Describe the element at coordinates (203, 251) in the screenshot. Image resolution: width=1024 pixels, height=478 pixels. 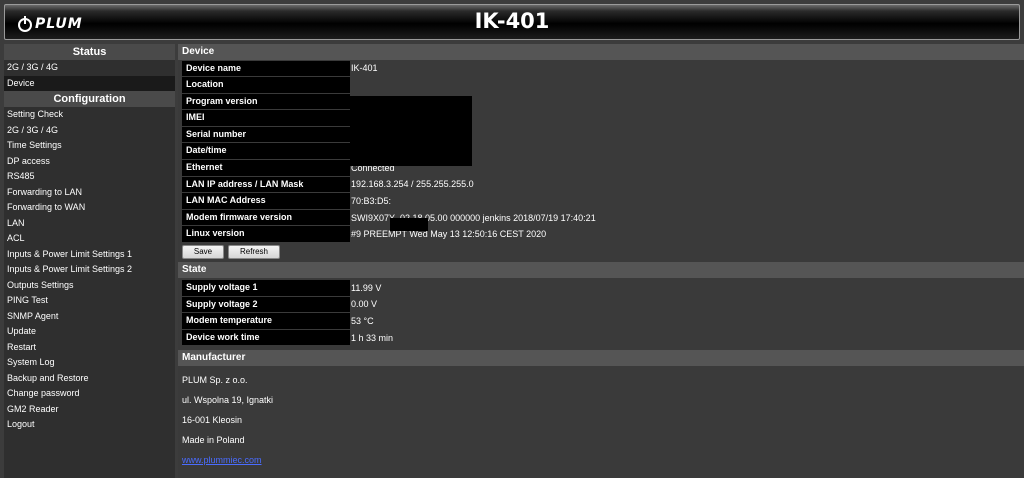
I see `save-button: Save` at that location.